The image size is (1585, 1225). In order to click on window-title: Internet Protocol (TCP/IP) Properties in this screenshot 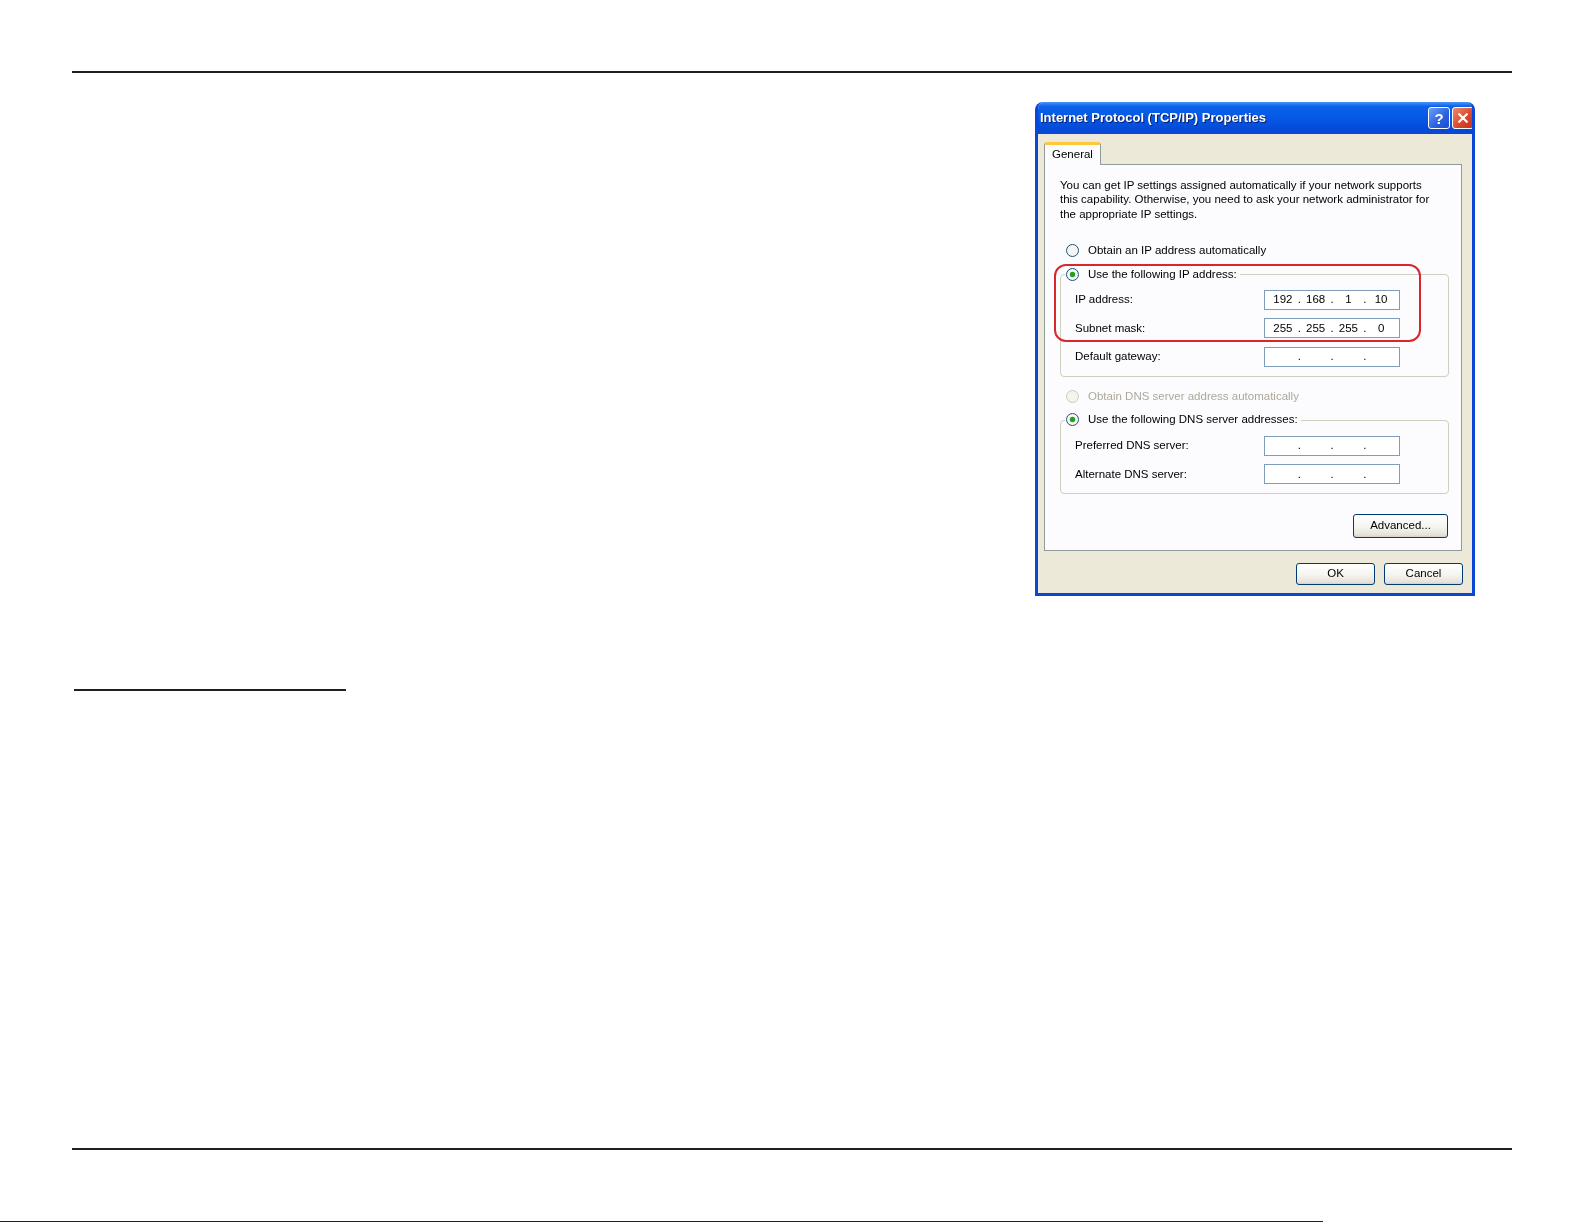, I will do `click(1154, 118)`.